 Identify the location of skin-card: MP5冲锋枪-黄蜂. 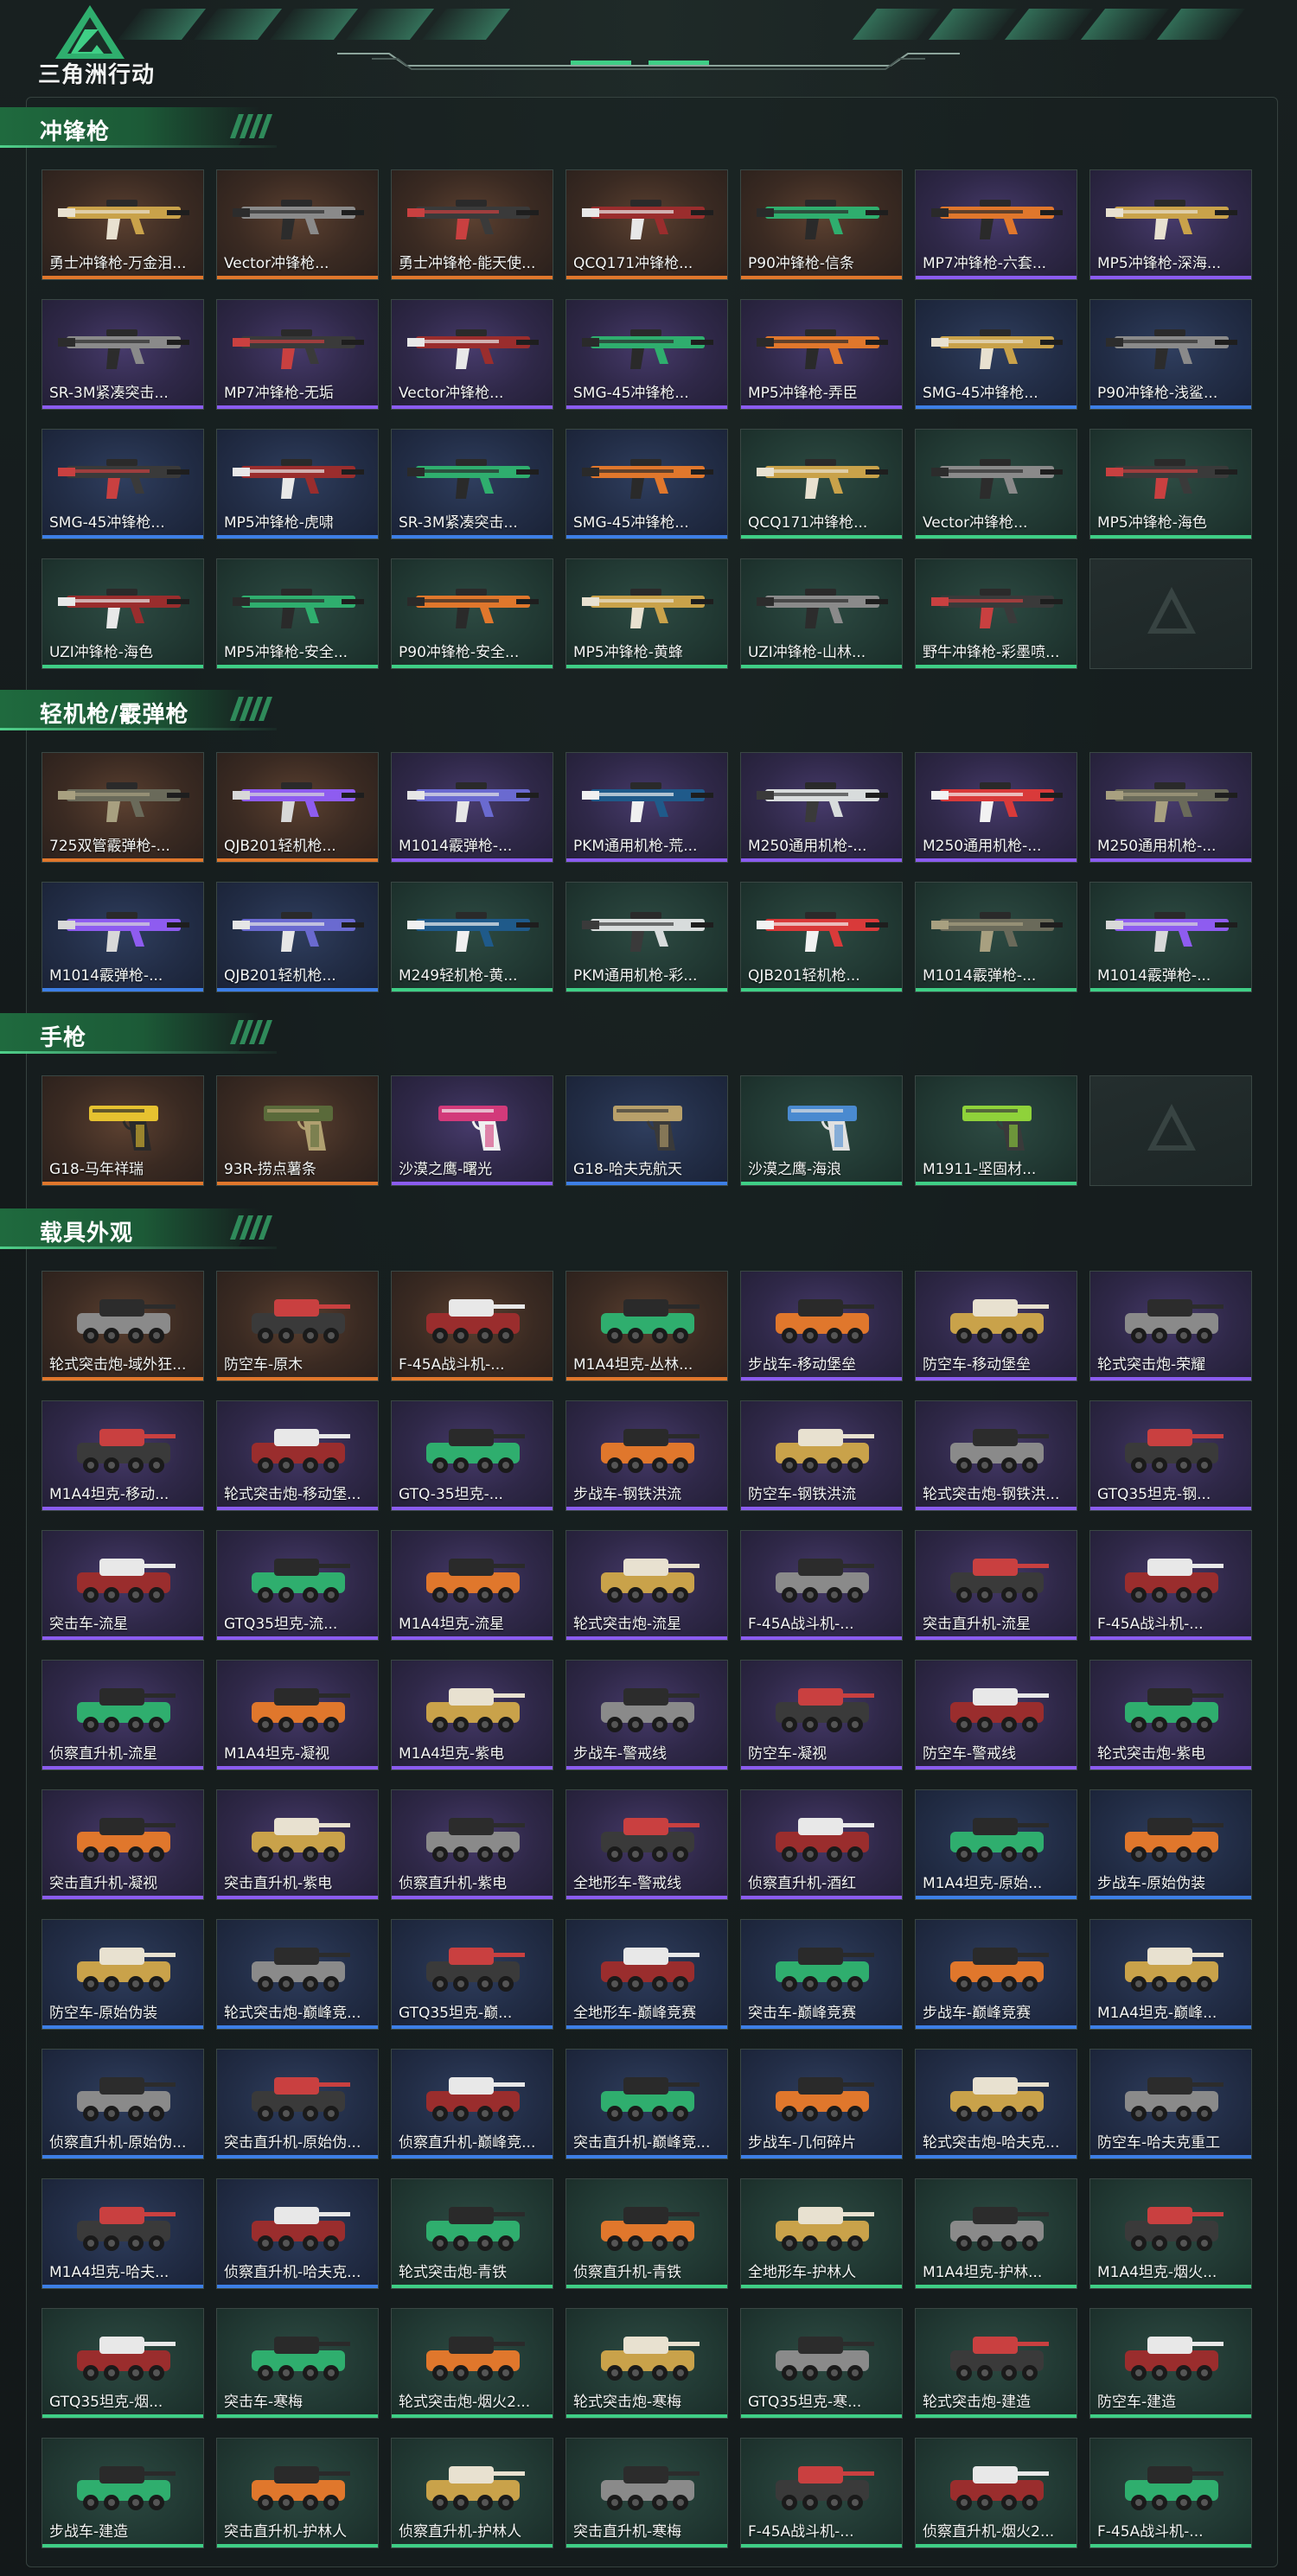
(647, 613).